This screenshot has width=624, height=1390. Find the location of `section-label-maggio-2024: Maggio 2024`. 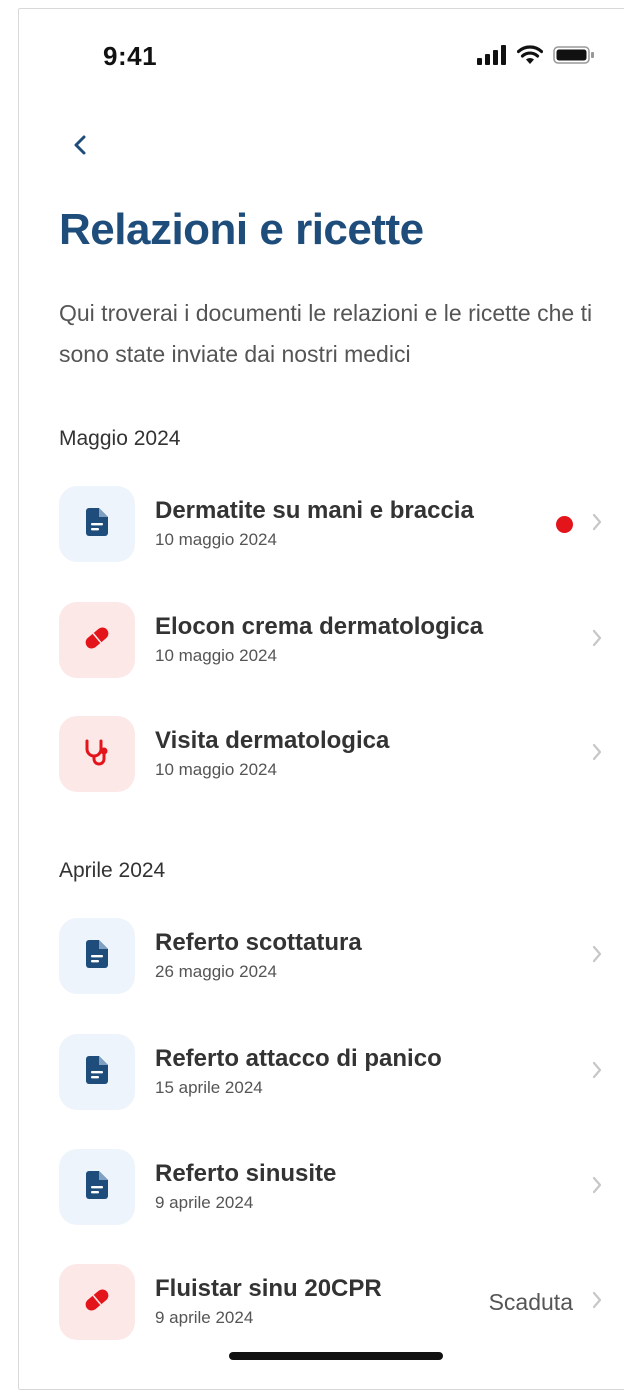

section-label-maggio-2024: Maggio 2024 is located at coordinates (120, 438).